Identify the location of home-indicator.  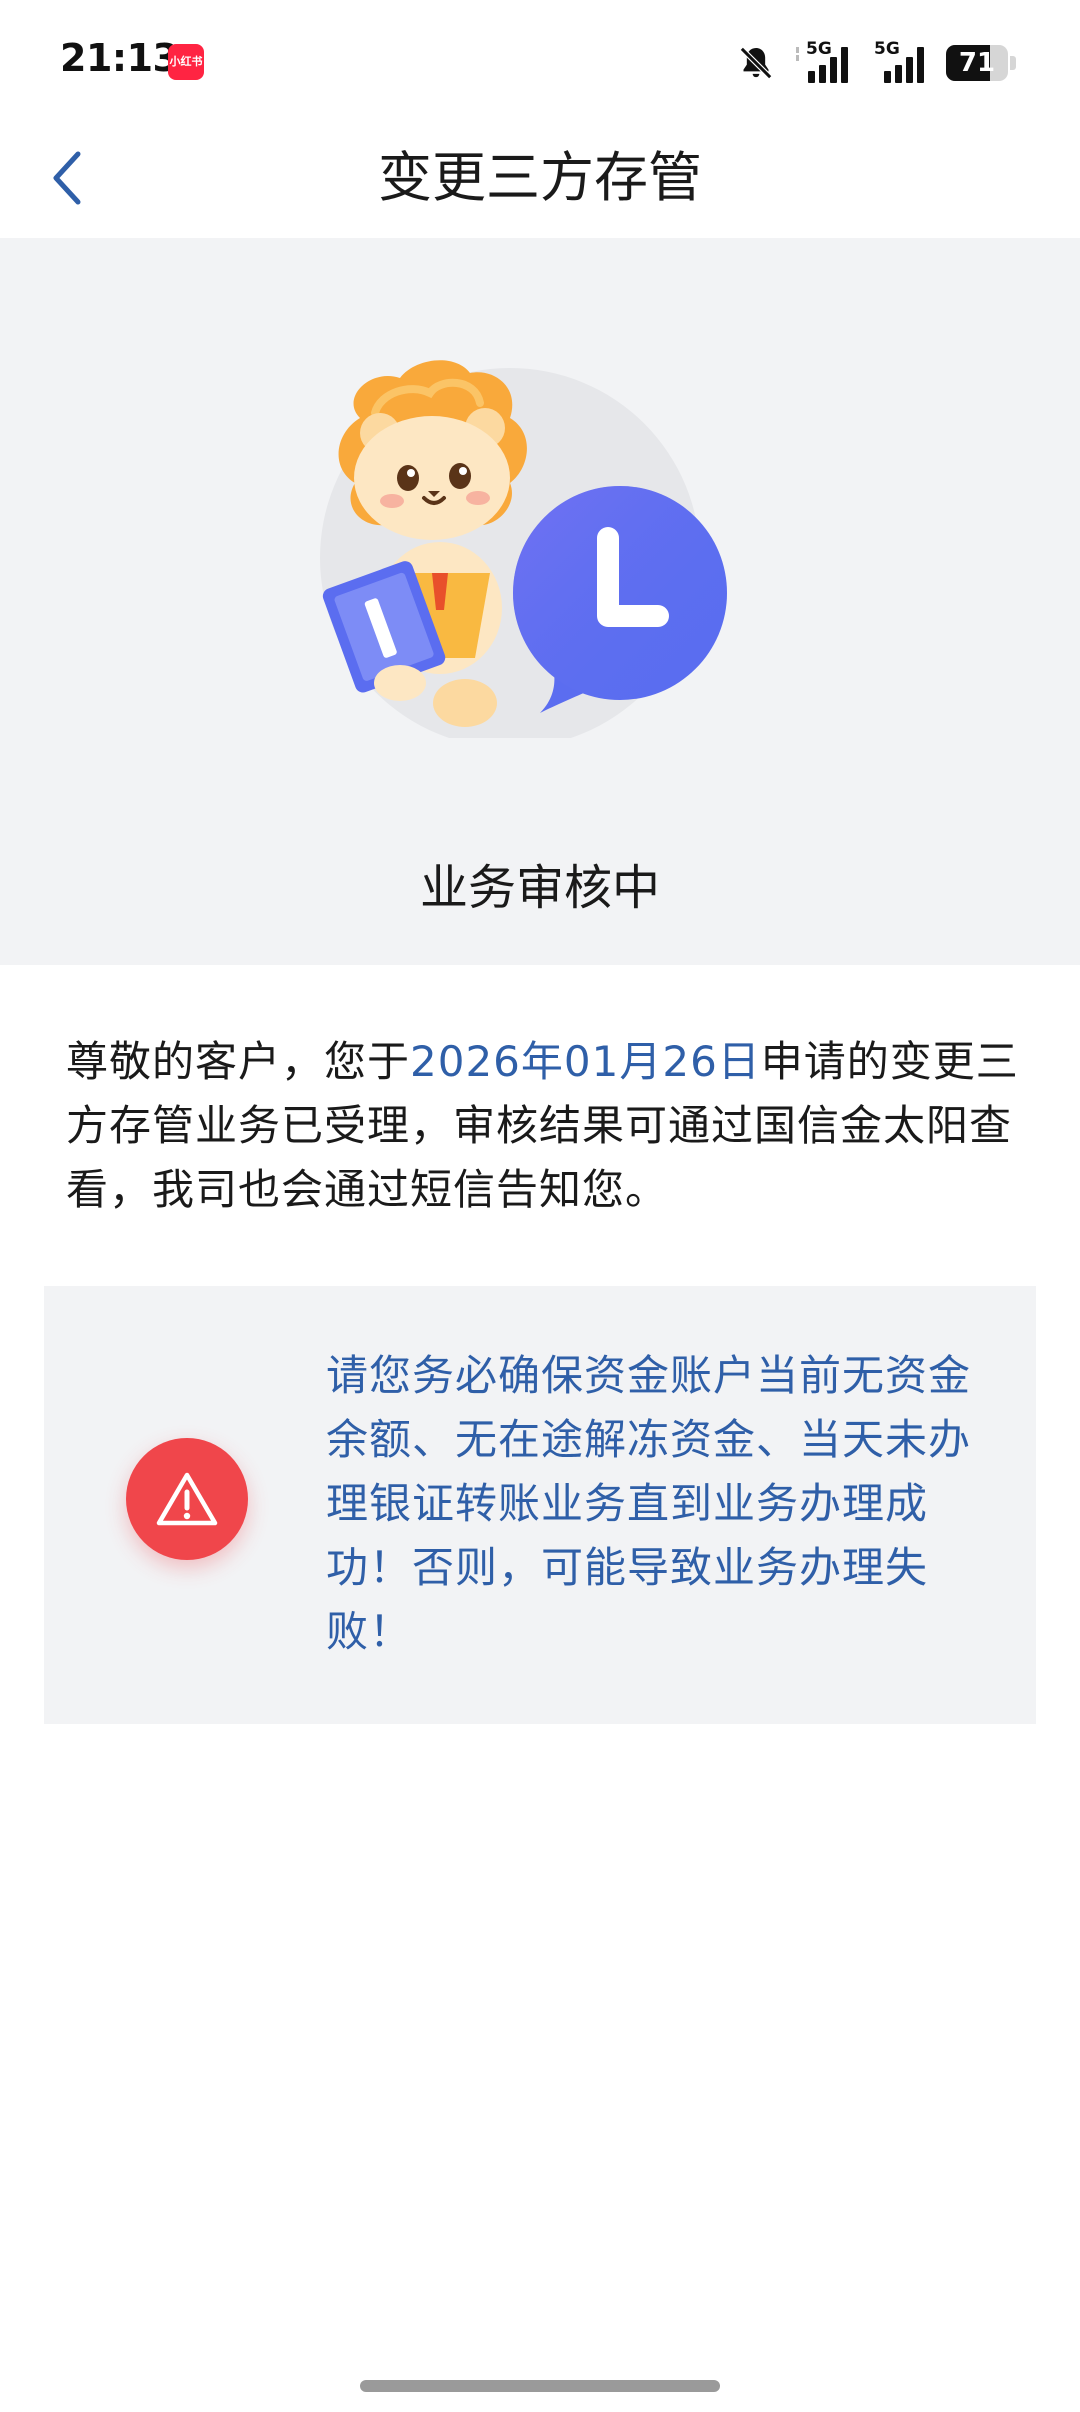
(540, 2386).